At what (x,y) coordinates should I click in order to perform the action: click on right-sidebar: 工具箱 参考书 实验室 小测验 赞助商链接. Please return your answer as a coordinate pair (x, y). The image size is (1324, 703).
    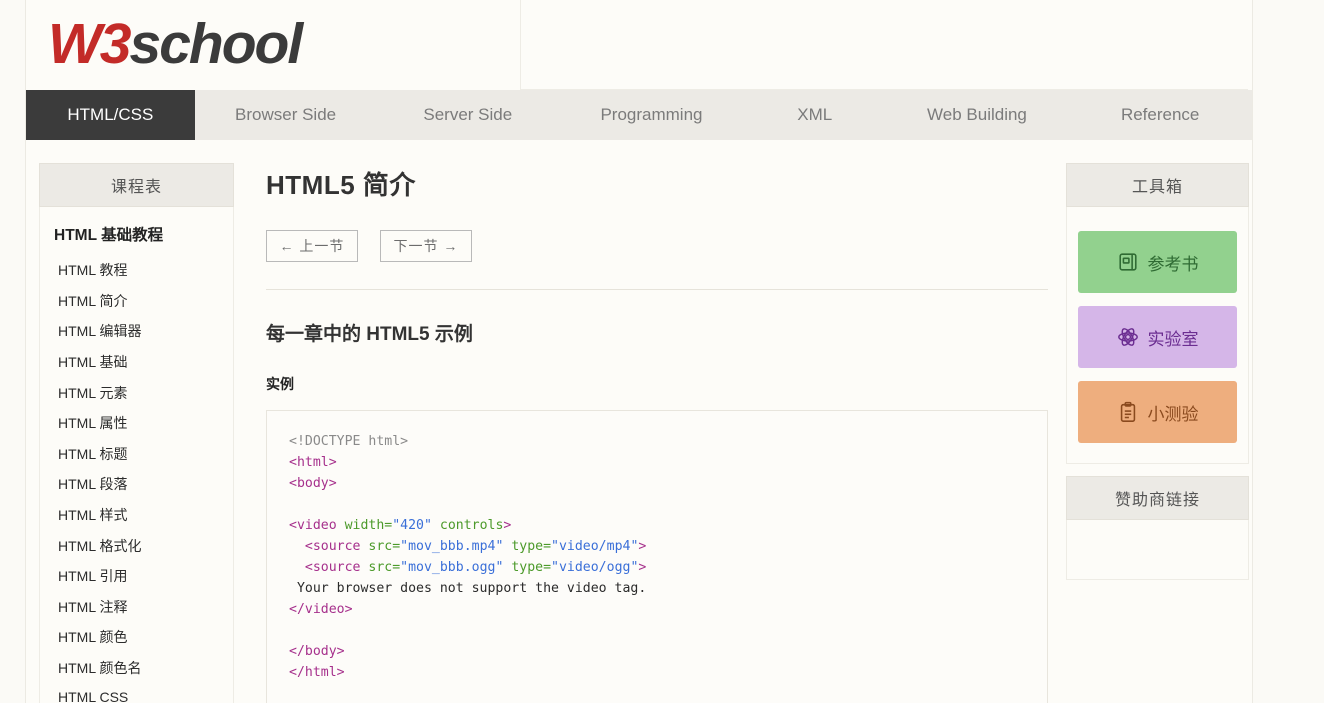
    Looking at the image, I should click on (1157, 371).